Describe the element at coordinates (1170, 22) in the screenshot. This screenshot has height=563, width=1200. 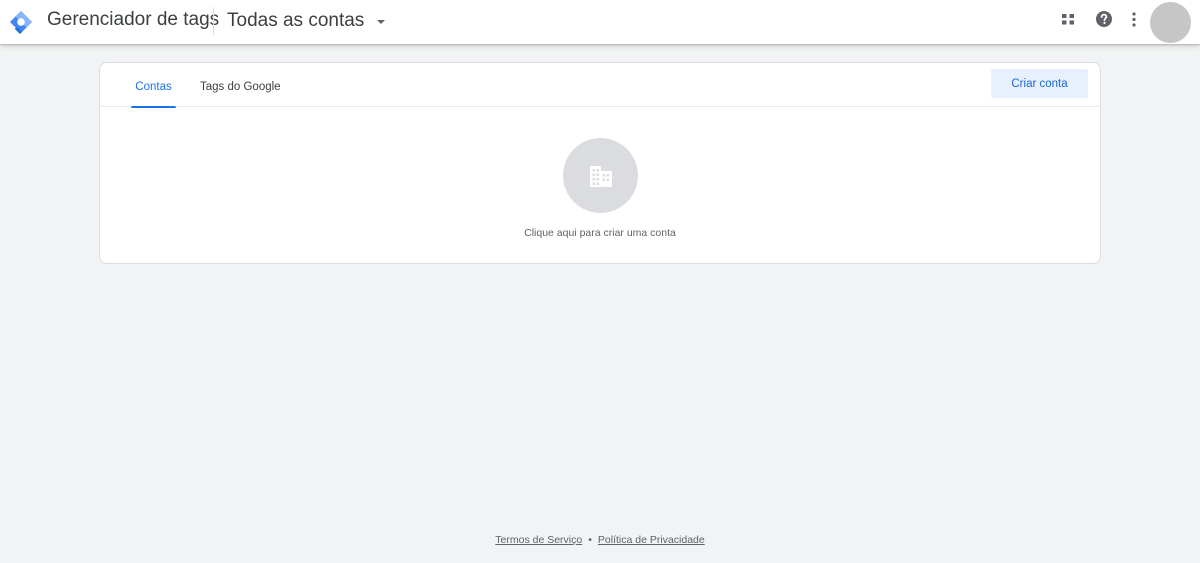
I see `avatar` at that location.